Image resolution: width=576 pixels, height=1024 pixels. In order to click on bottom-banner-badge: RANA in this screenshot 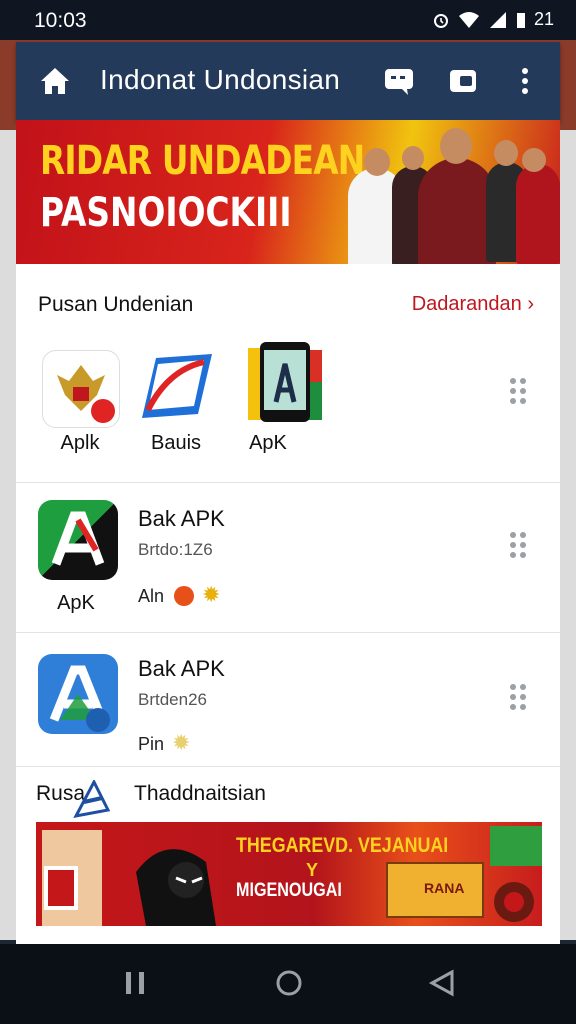, I will do `click(435, 890)`.